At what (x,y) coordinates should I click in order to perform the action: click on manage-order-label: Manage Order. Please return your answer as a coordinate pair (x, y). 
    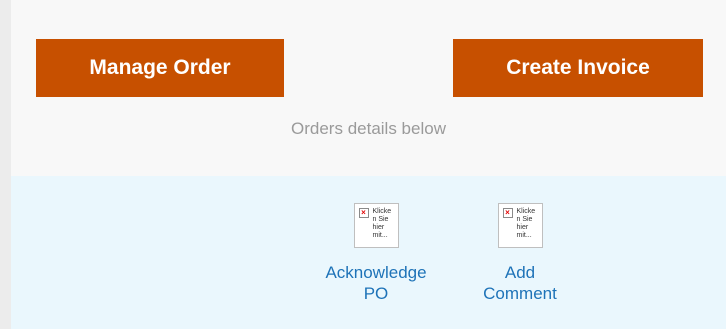
    Looking at the image, I should click on (160, 67).